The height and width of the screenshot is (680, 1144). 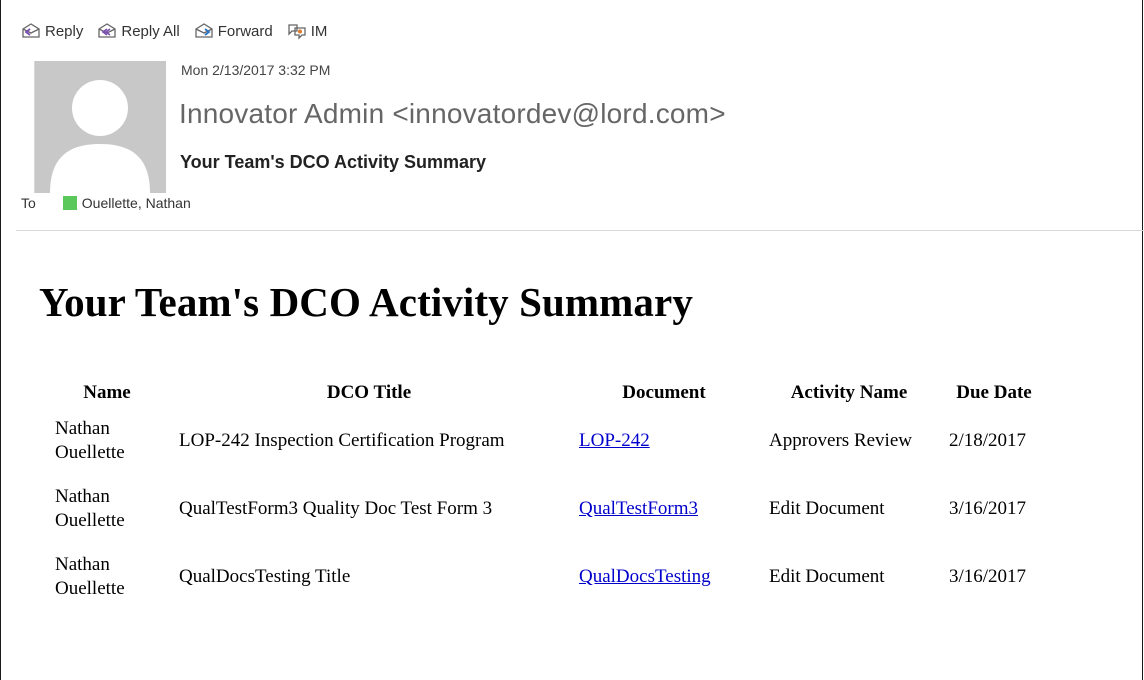 I want to click on column-header-document: Document, so click(x=664, y=392).